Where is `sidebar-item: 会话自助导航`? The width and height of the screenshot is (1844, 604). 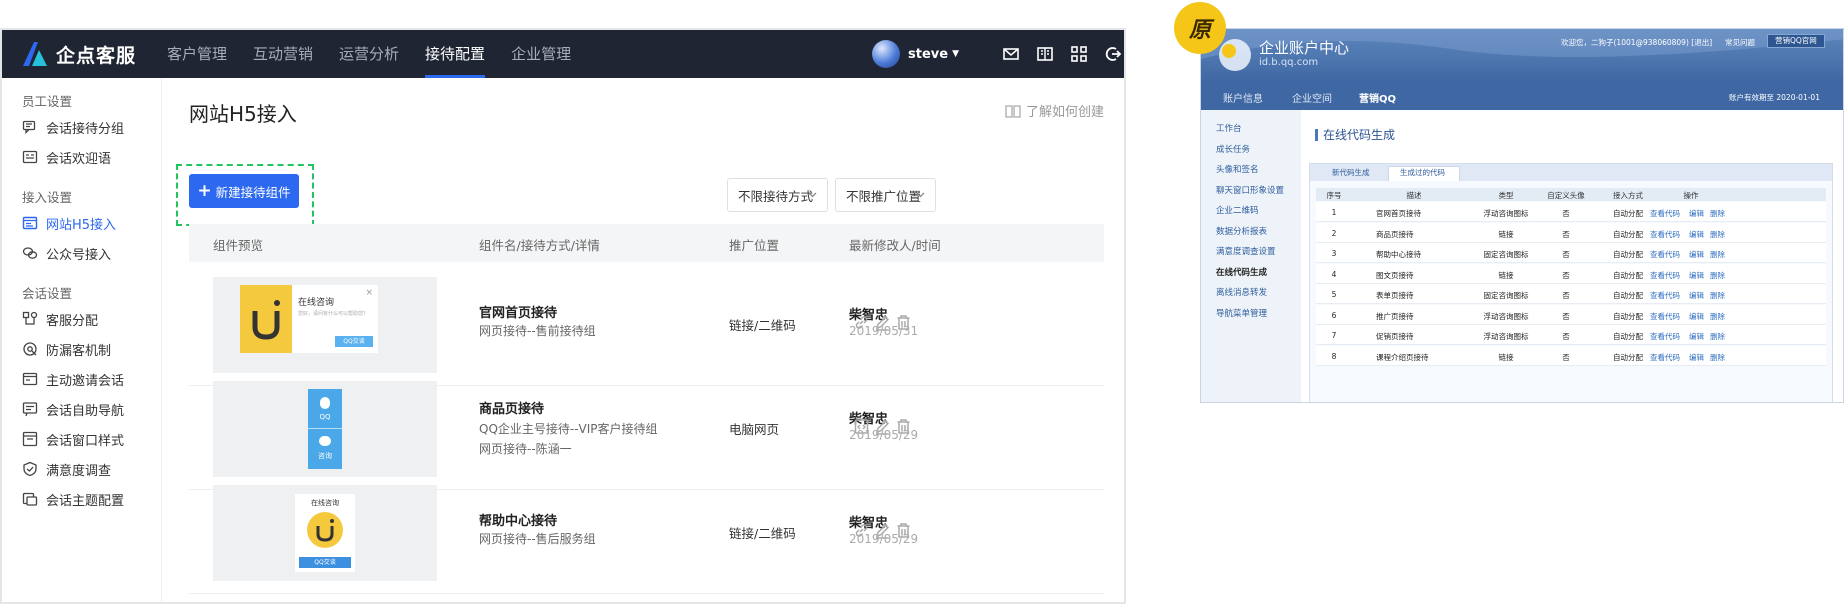
sidebar-item: 会话自助导航 is located at coordinates (73, 409).